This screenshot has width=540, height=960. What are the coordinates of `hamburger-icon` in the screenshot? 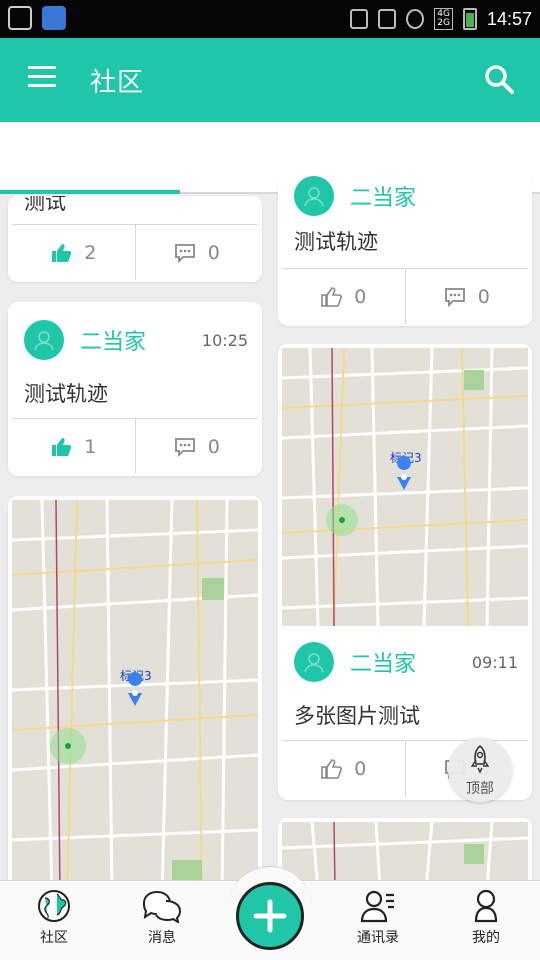 It's located at (42, 77).